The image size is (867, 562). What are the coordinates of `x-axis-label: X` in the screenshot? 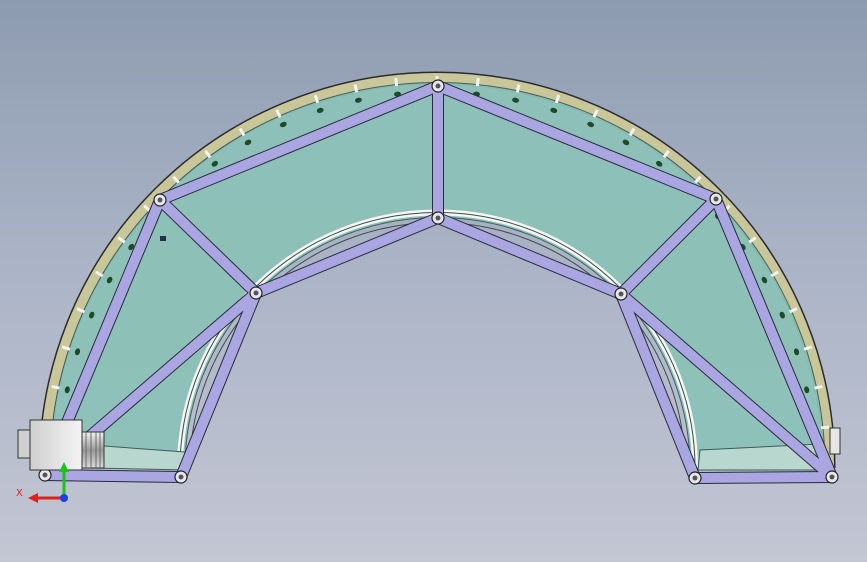 It's located at (19, 493).